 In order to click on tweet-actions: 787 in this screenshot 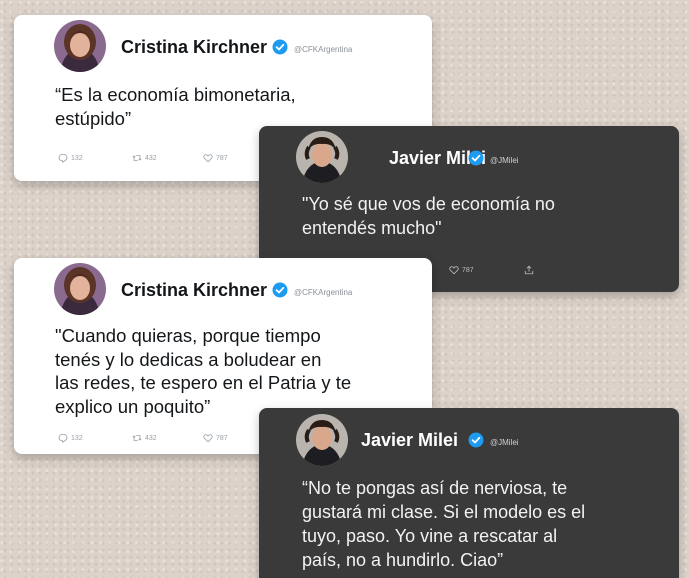, I will do `click(549, 271)`.